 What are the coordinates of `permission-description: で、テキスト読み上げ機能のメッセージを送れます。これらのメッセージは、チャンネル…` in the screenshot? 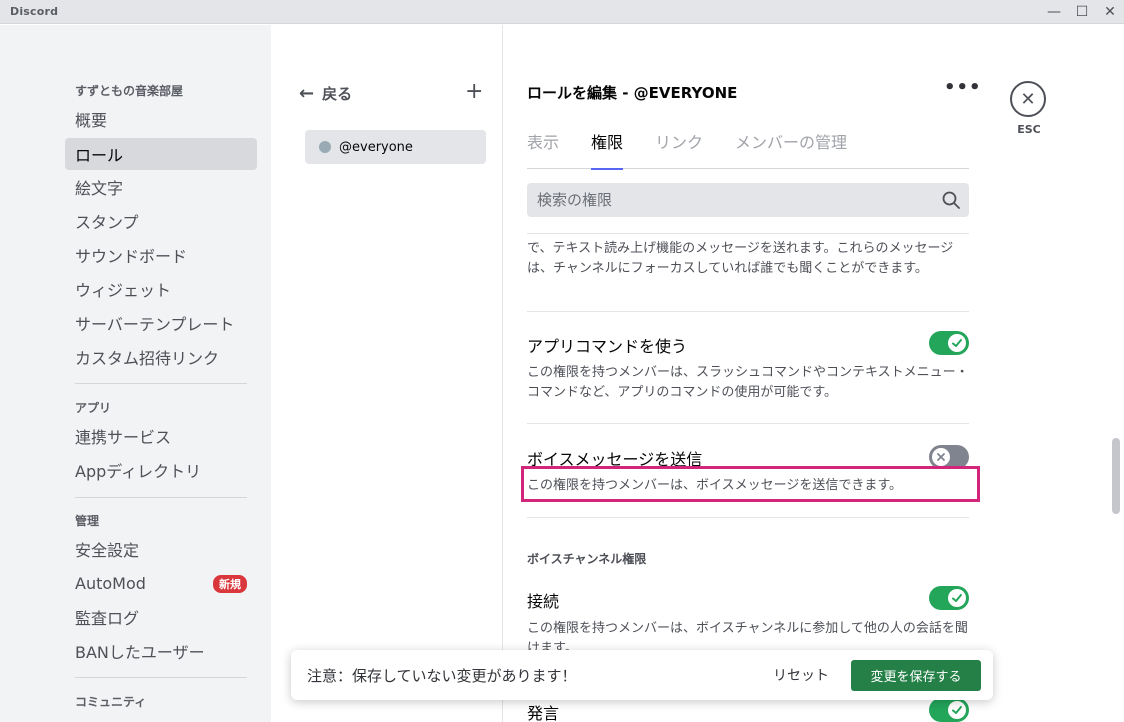 It's located at (740, 258).